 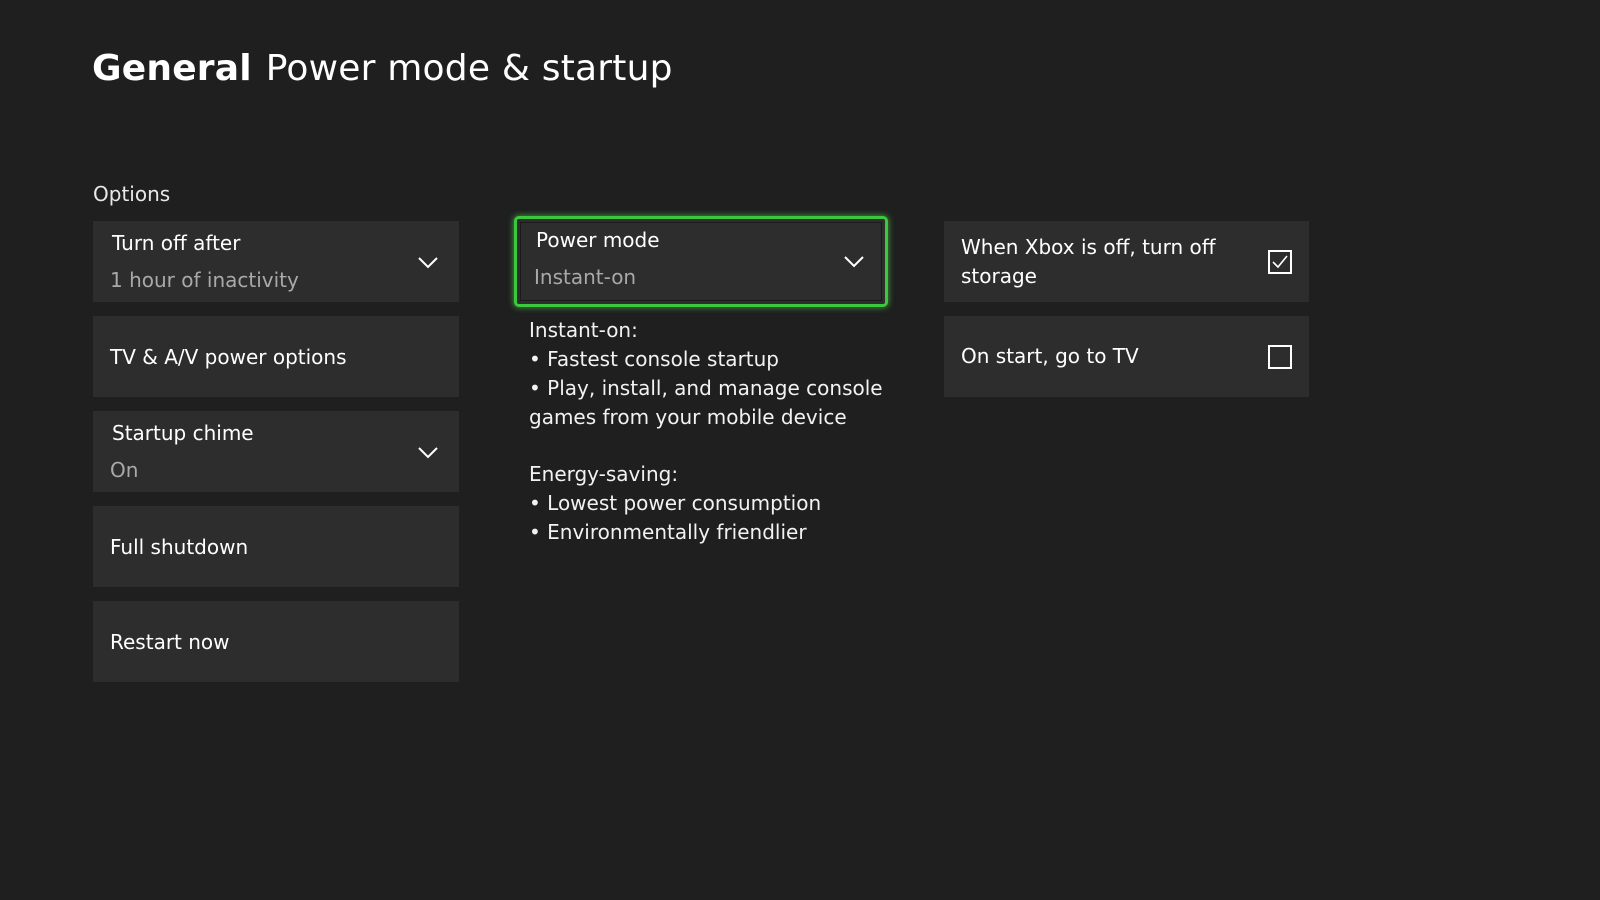 What do you see at coordinates (170, 641) in the screenshot?
I see `restart-now-label: Restart now` at bounding box center [170, 641].